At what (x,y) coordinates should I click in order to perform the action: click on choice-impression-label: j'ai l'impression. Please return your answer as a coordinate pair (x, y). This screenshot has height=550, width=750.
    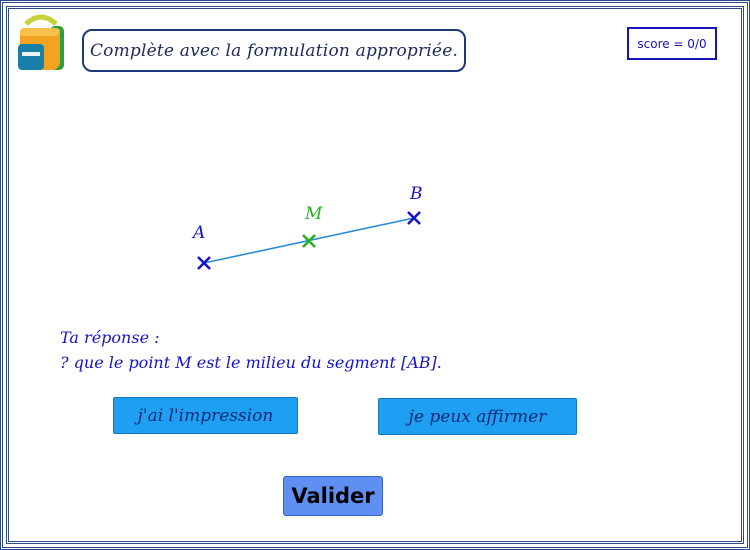
    Looking at the image, I should click on (205, 415).